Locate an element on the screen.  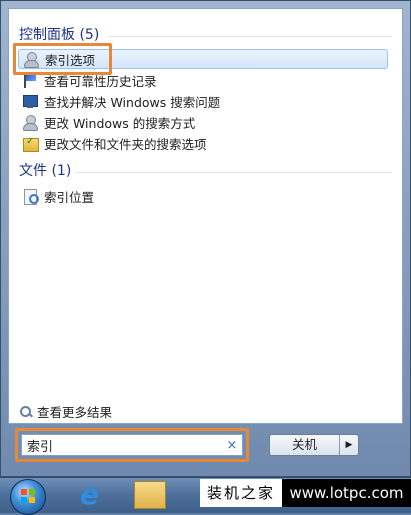
shutdown-options-arrow-icon: ▶ is located at coordinates (348, 445).